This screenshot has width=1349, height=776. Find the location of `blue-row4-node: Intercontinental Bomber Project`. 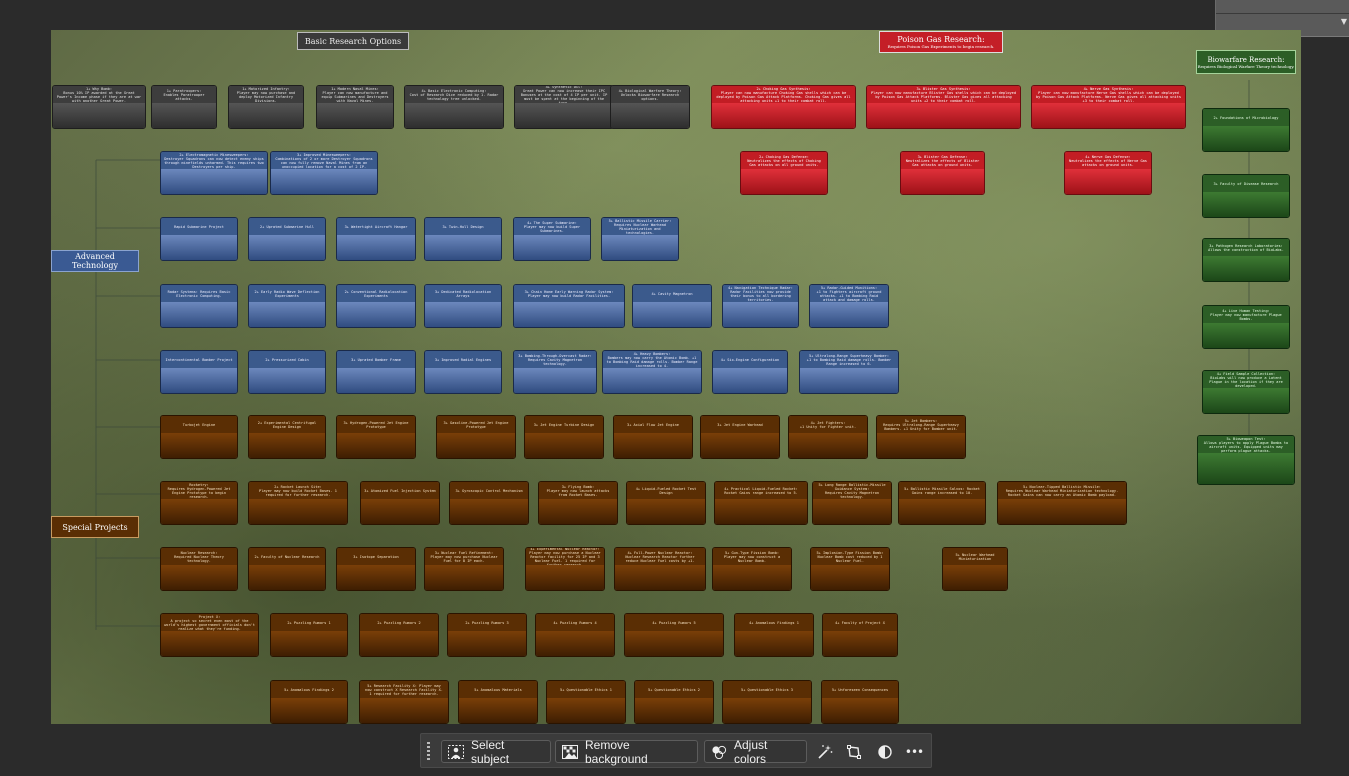

blue-row4-node: Intercontinental Bomber Project is located at coordinates (199, 372).